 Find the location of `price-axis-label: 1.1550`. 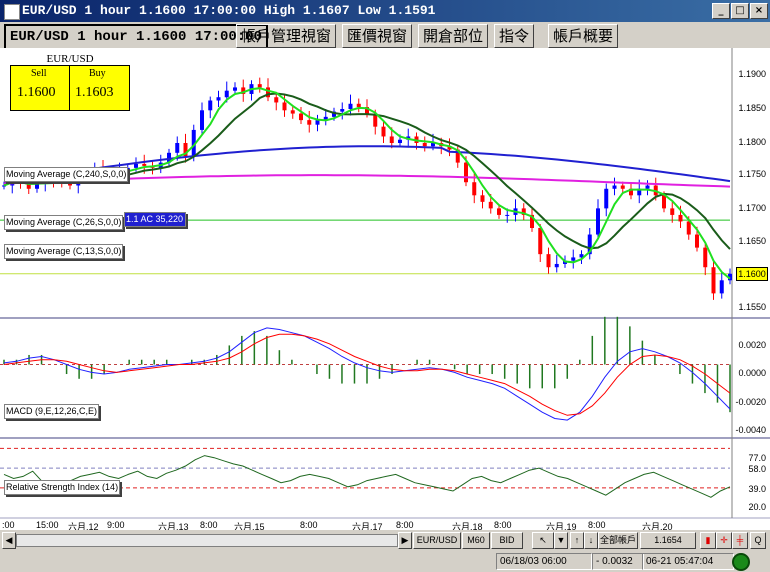

price-axis-label: 1.1550 is located at coordinates (752, 307).